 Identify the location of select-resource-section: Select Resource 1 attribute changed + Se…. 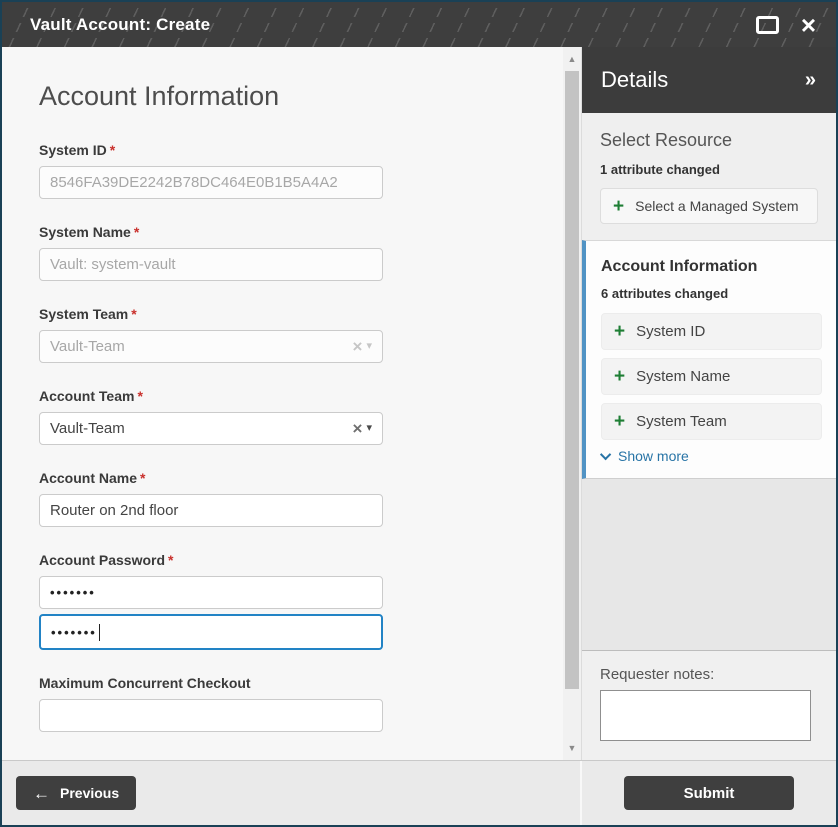
(709, 176).